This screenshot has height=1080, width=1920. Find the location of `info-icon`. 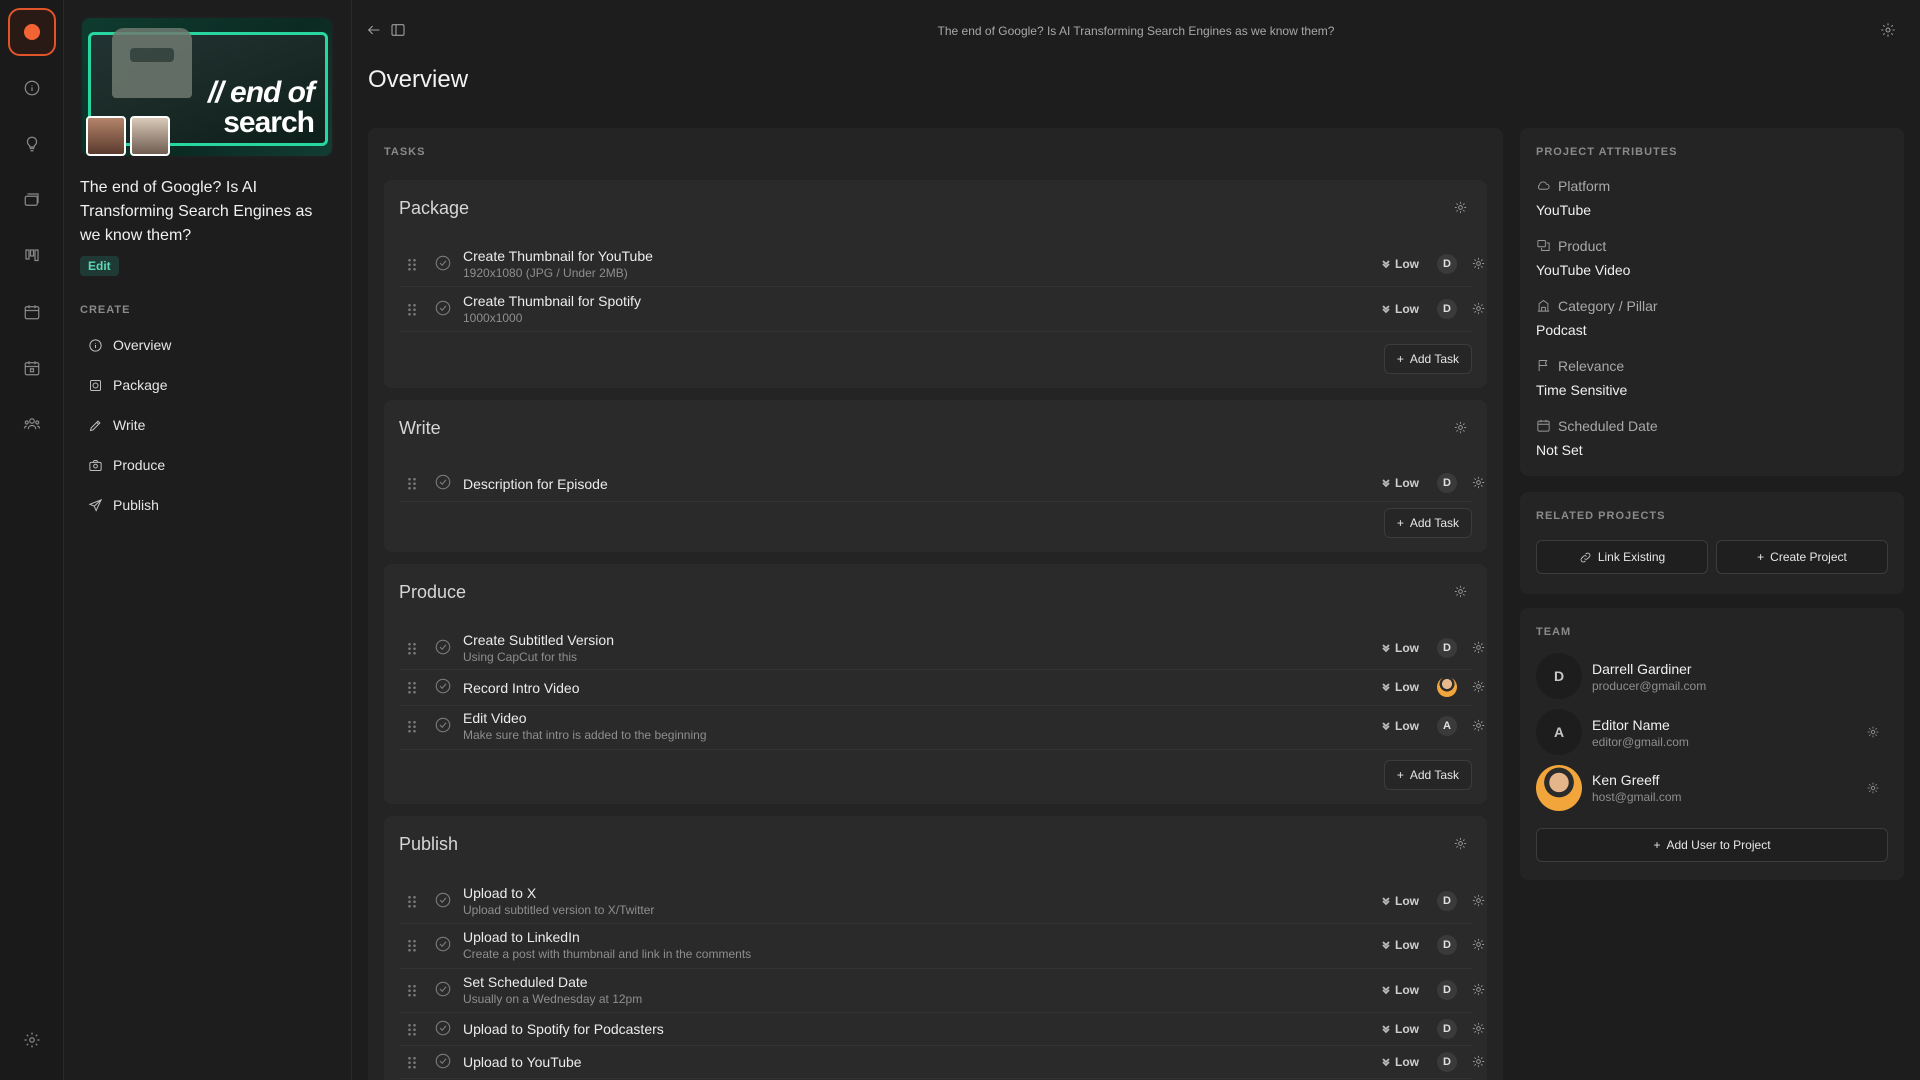

info-icon is located at coordinates (32, 88).